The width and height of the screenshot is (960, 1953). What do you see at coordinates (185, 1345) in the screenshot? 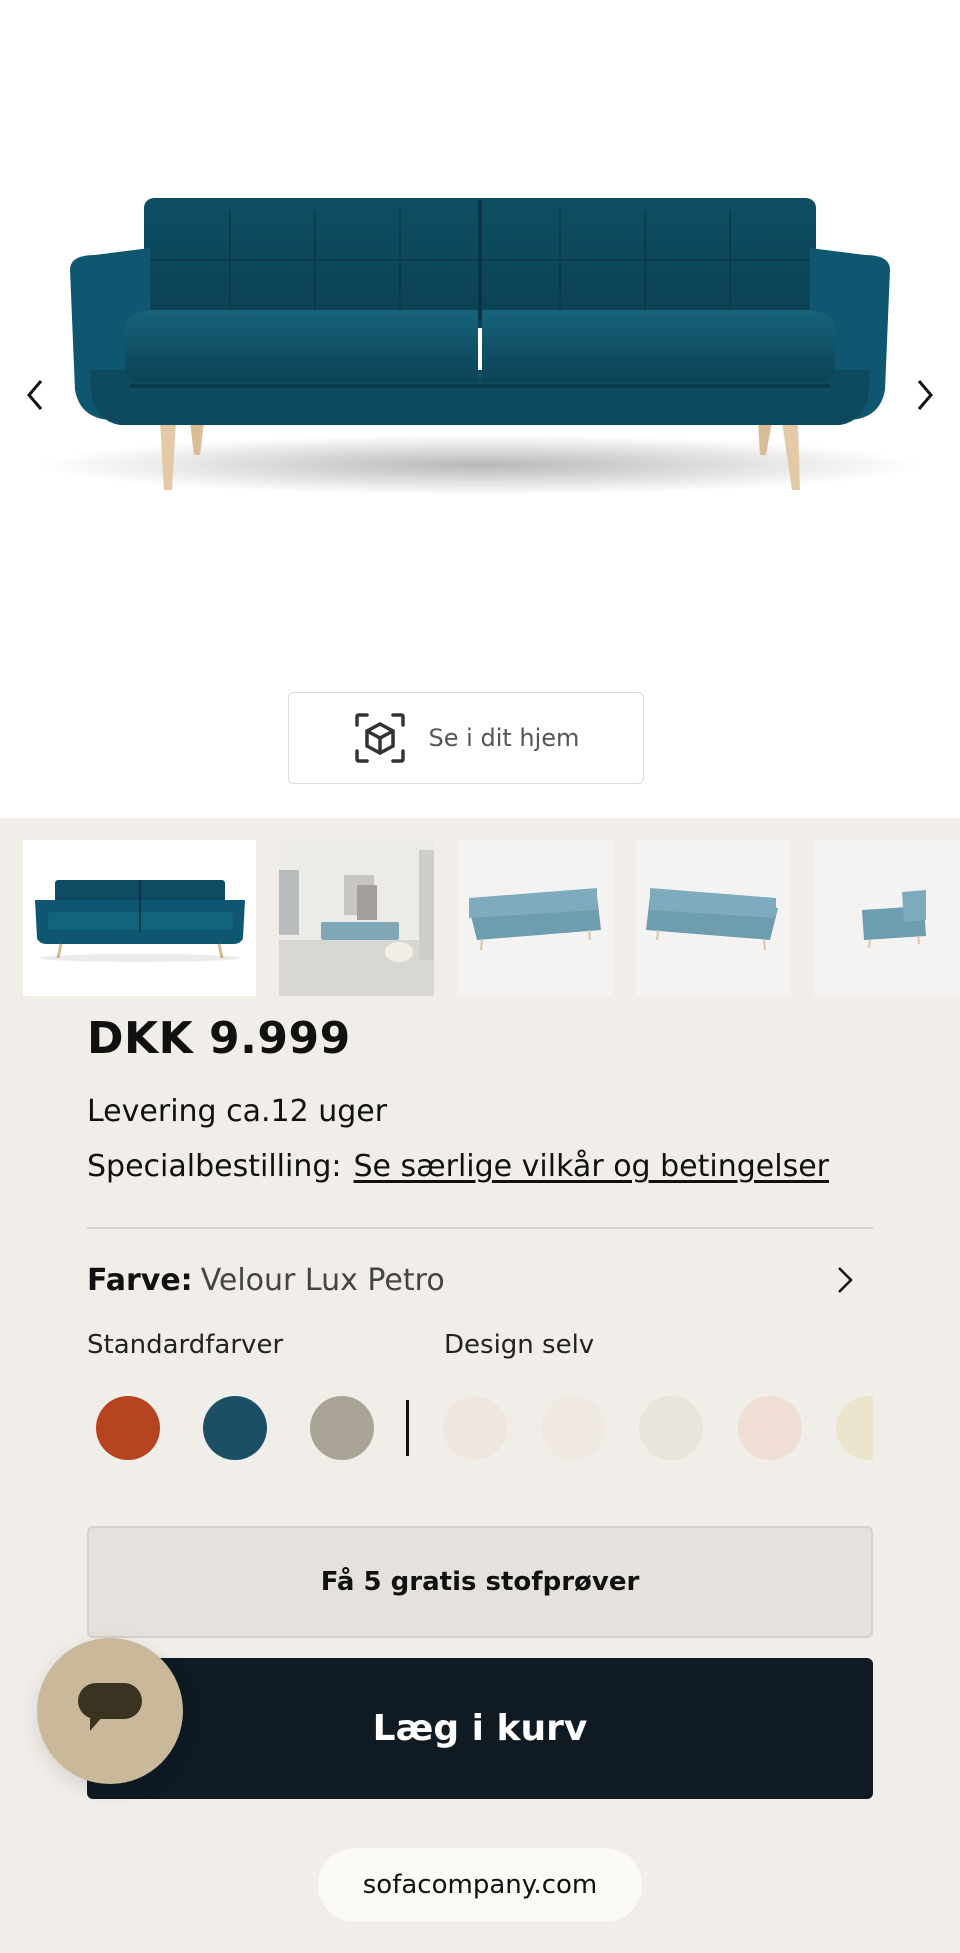
I see `standard-colors-label: Standardfarver` at bounding box center [185, 1345].